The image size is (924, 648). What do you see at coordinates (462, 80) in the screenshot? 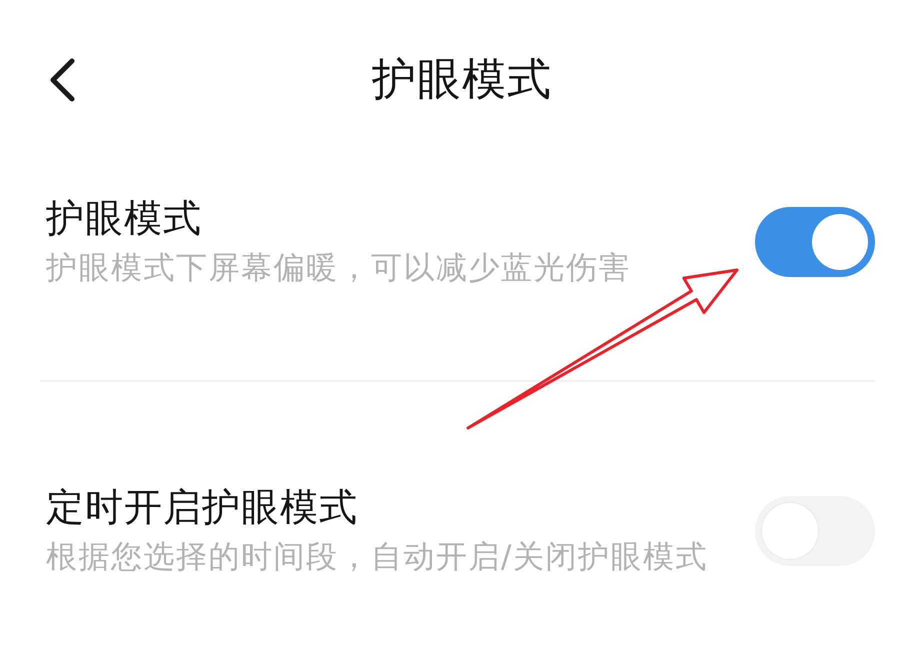
I see `page-title: 护眼模式` at bounding box center [462, 80].